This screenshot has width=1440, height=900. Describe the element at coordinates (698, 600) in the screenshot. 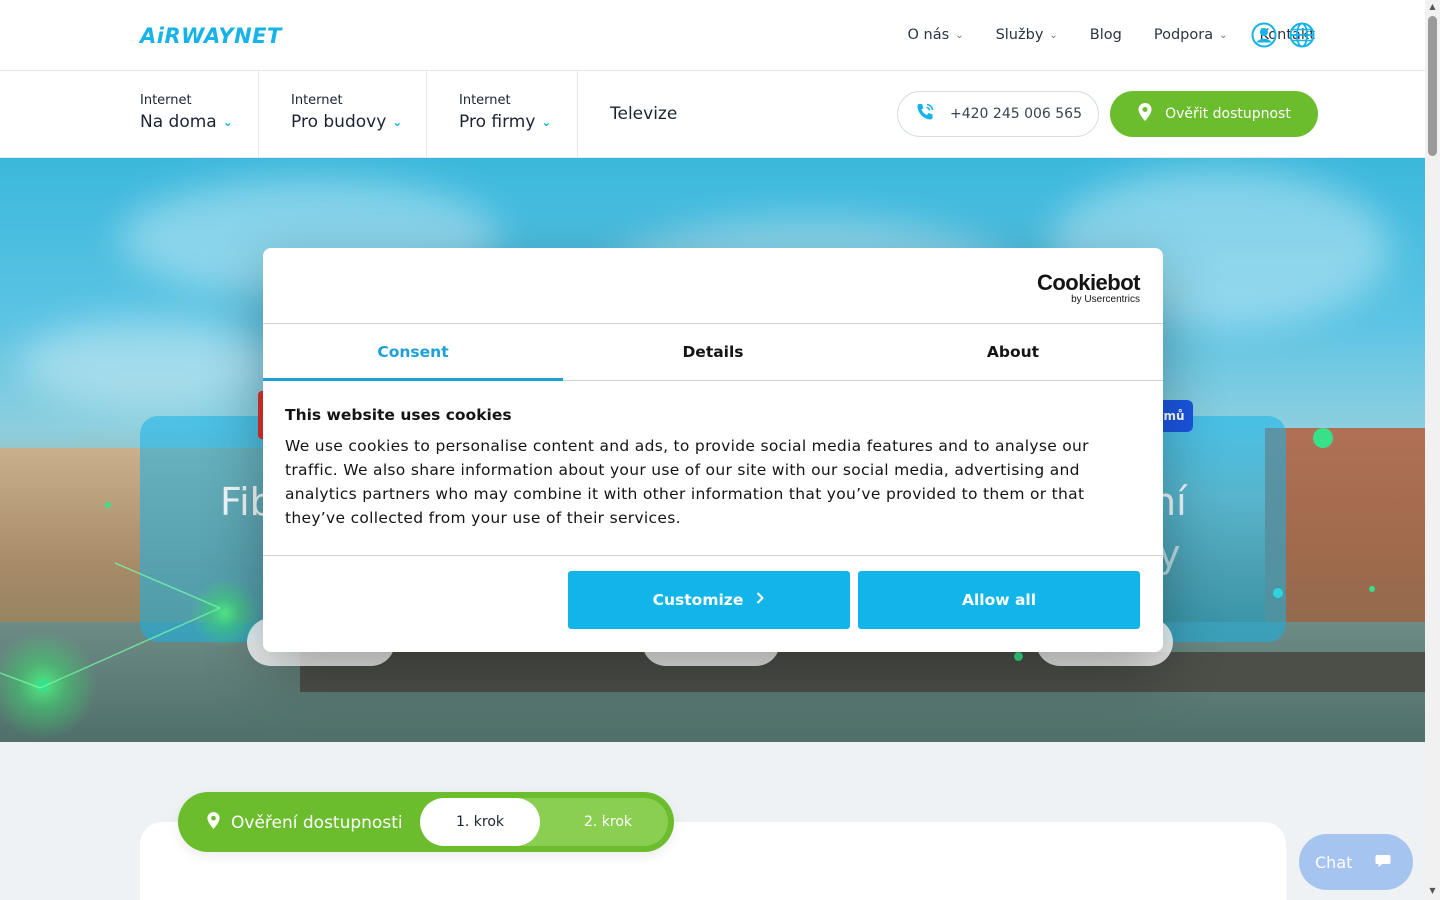

I see `customize-label: Customize` at that location.